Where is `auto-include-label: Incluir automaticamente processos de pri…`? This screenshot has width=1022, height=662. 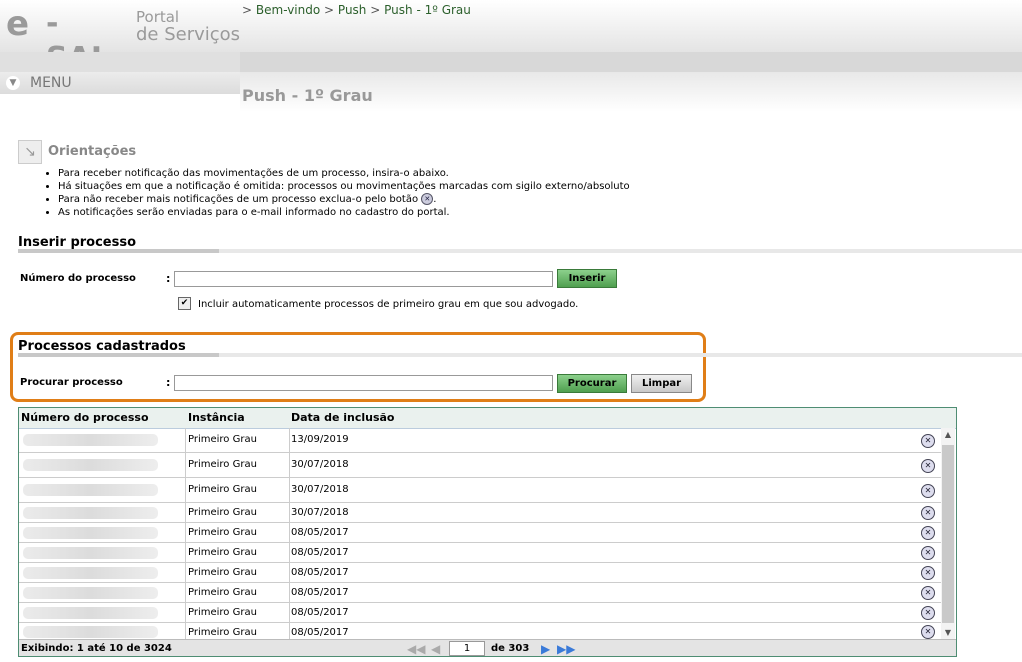
auto-include-label: Incluir automaticamente processos de pri… is located at coordinates (388, 304).